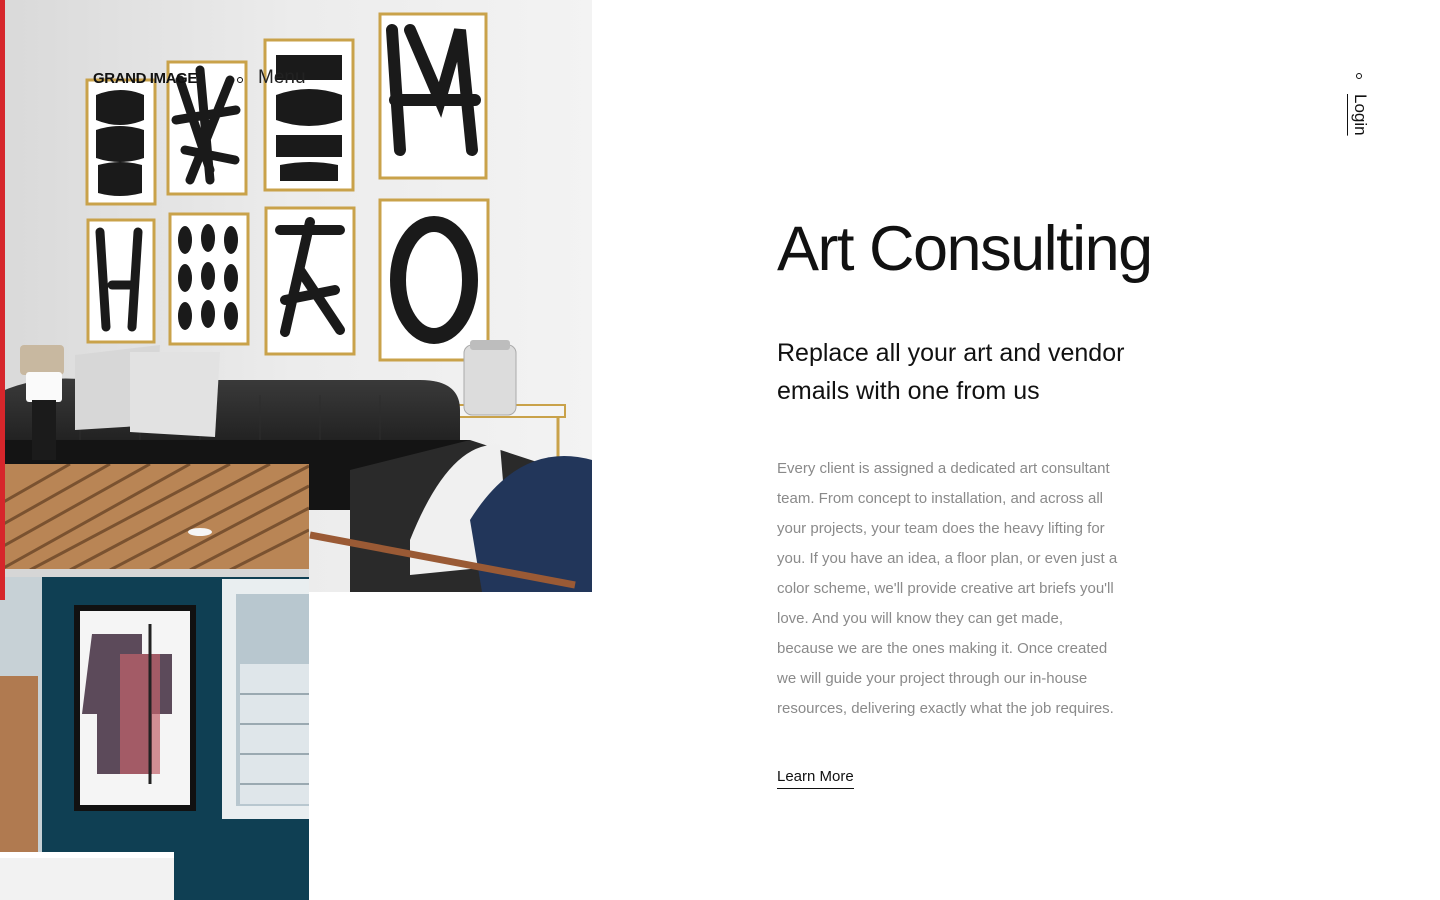  What do you see at coordinates (240, 80) in the screenshot?
I see `menu-dot-icon` at bounding box center [240, 80].